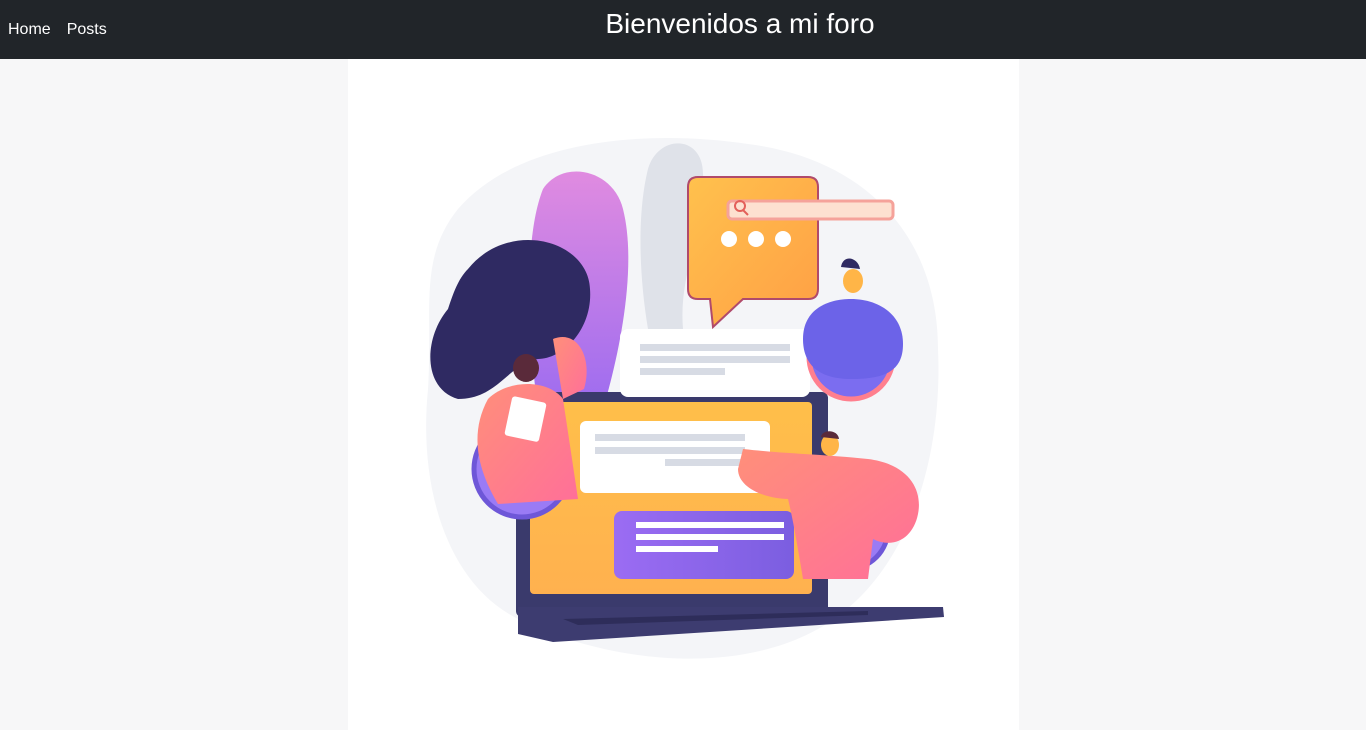  What do you see at coordinates (740, 23) in the screenshot?
I see `site-title: Bienvenidos a mi foro` at bounding box center [740, 23].